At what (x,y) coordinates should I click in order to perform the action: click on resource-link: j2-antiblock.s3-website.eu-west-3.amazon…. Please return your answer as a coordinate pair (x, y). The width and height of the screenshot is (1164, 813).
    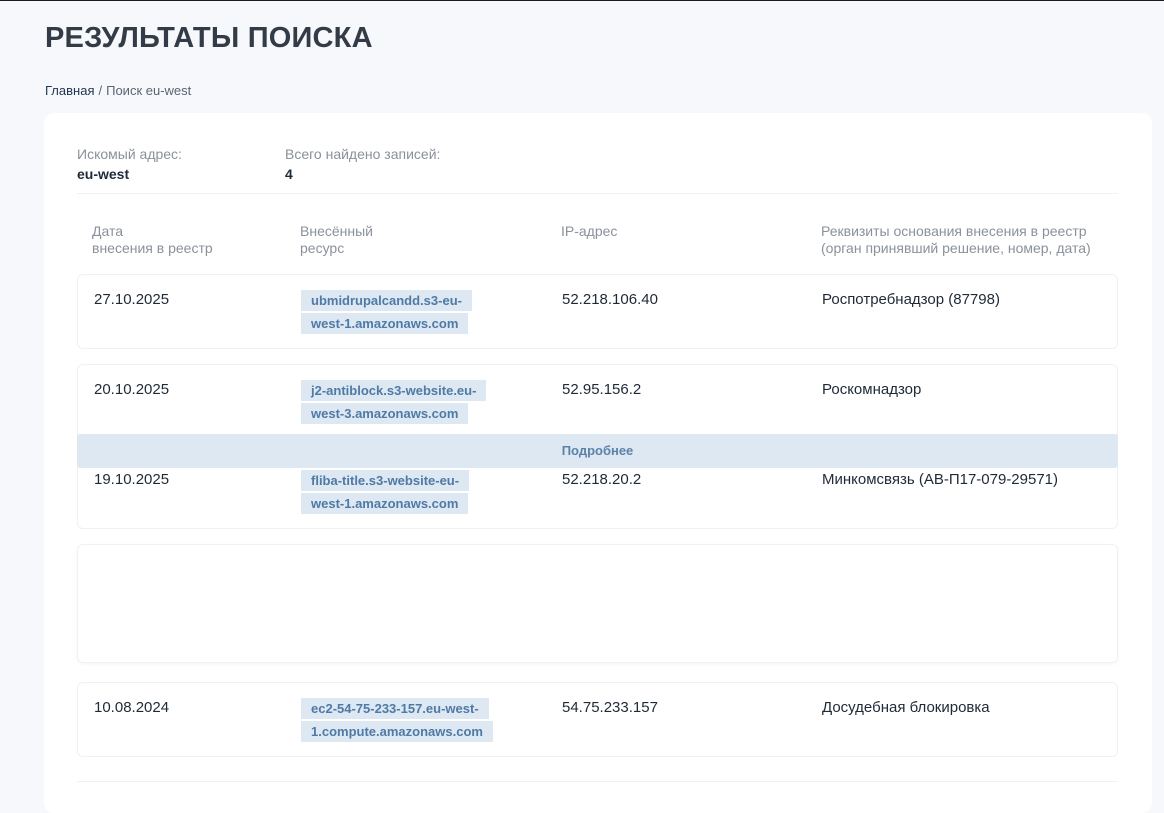
    Looking at the image, I should click on (394, 402).